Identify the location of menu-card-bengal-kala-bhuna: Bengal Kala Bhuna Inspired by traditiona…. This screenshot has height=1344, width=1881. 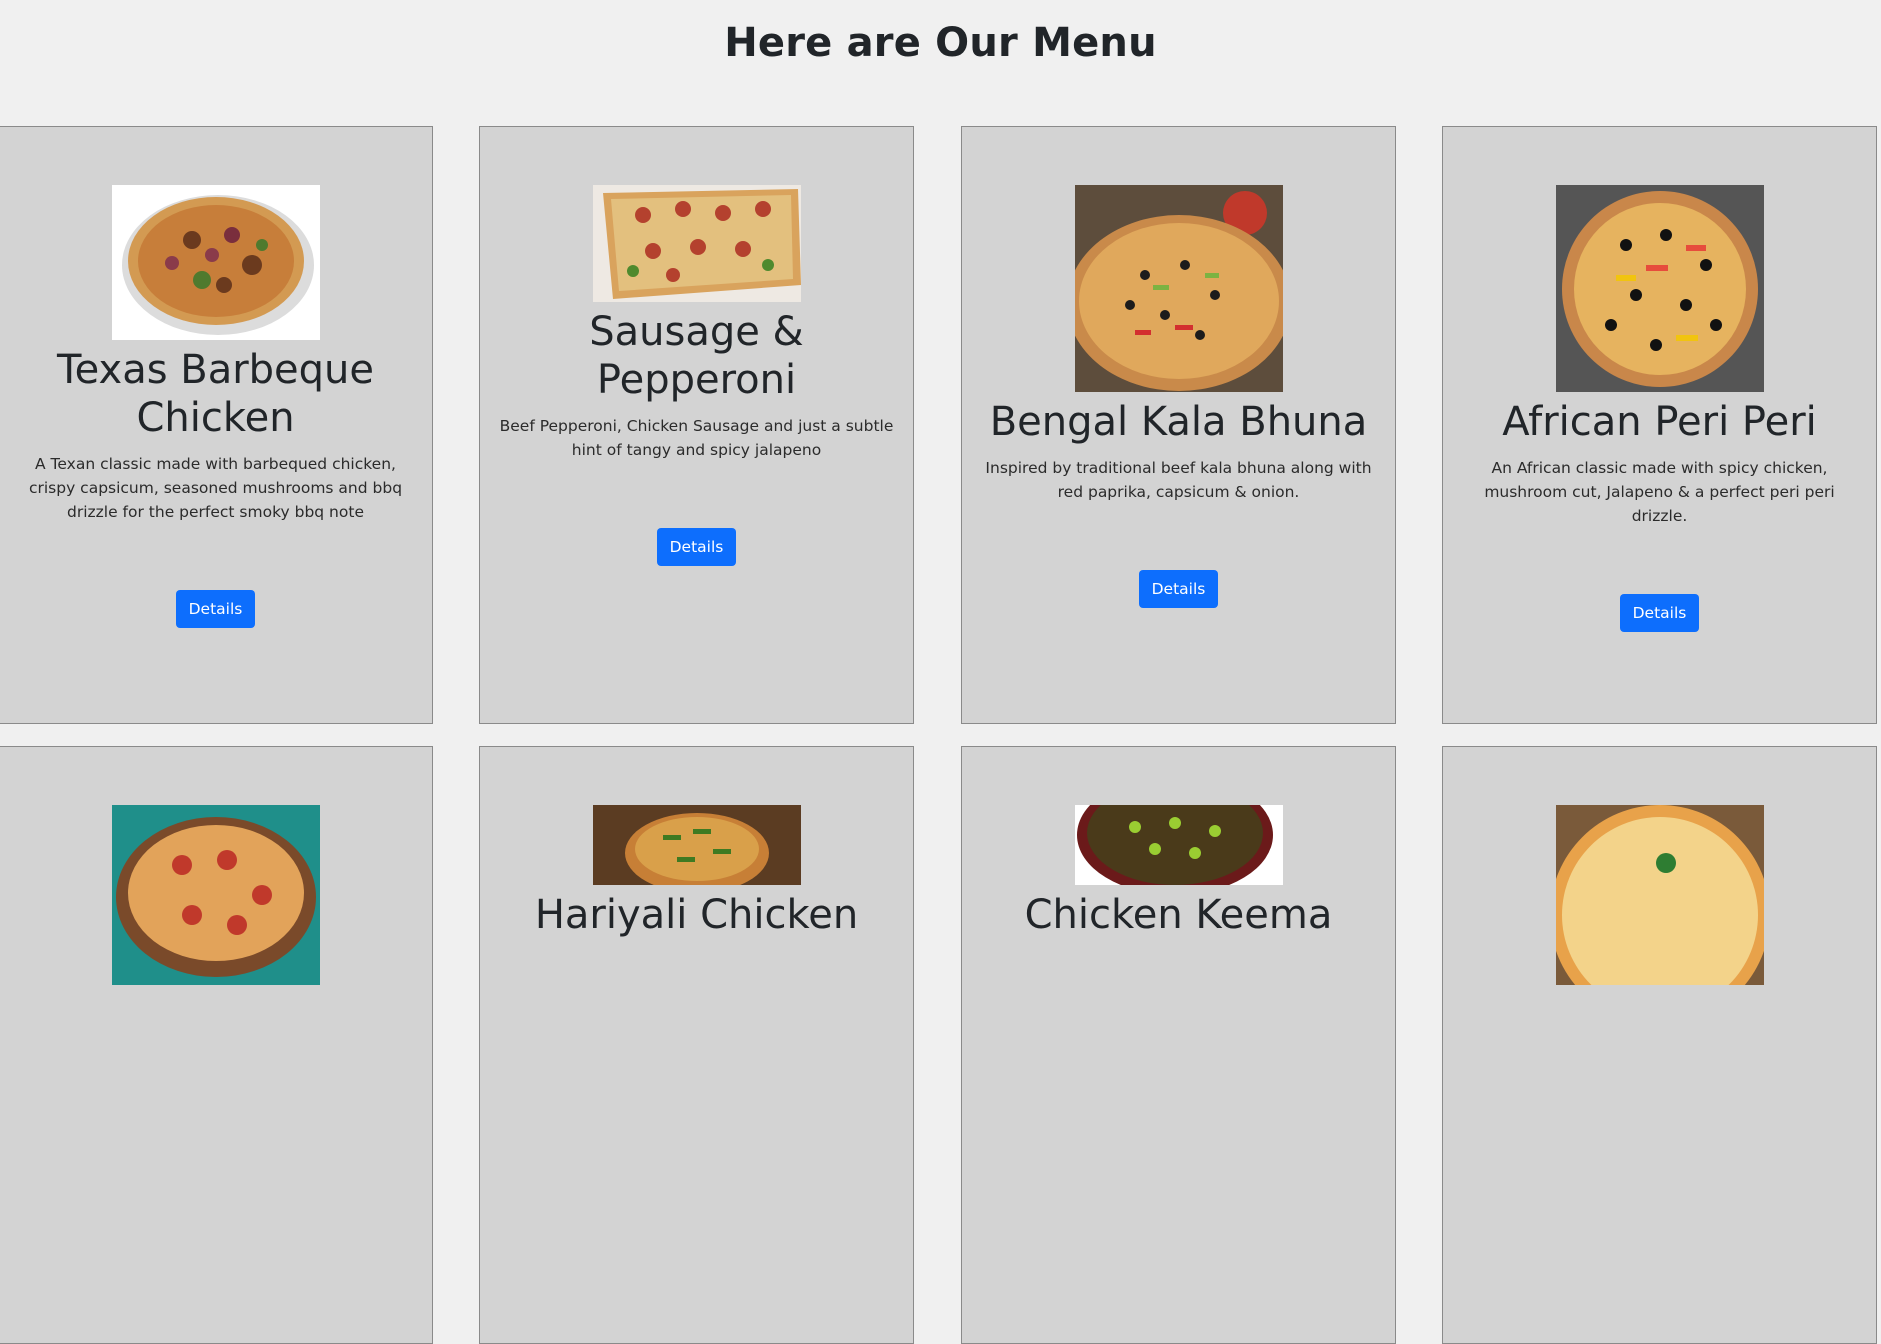
(1178, 425).